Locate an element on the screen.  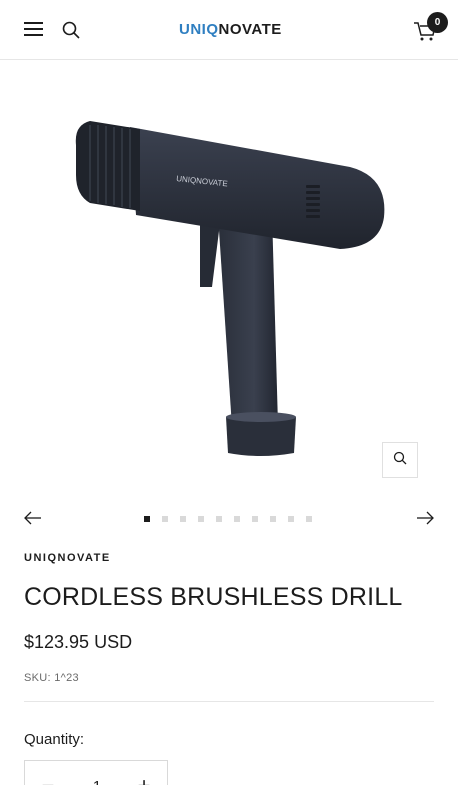
site-header: UNIQNOVATE 0 is located at coordinates (229, 30).